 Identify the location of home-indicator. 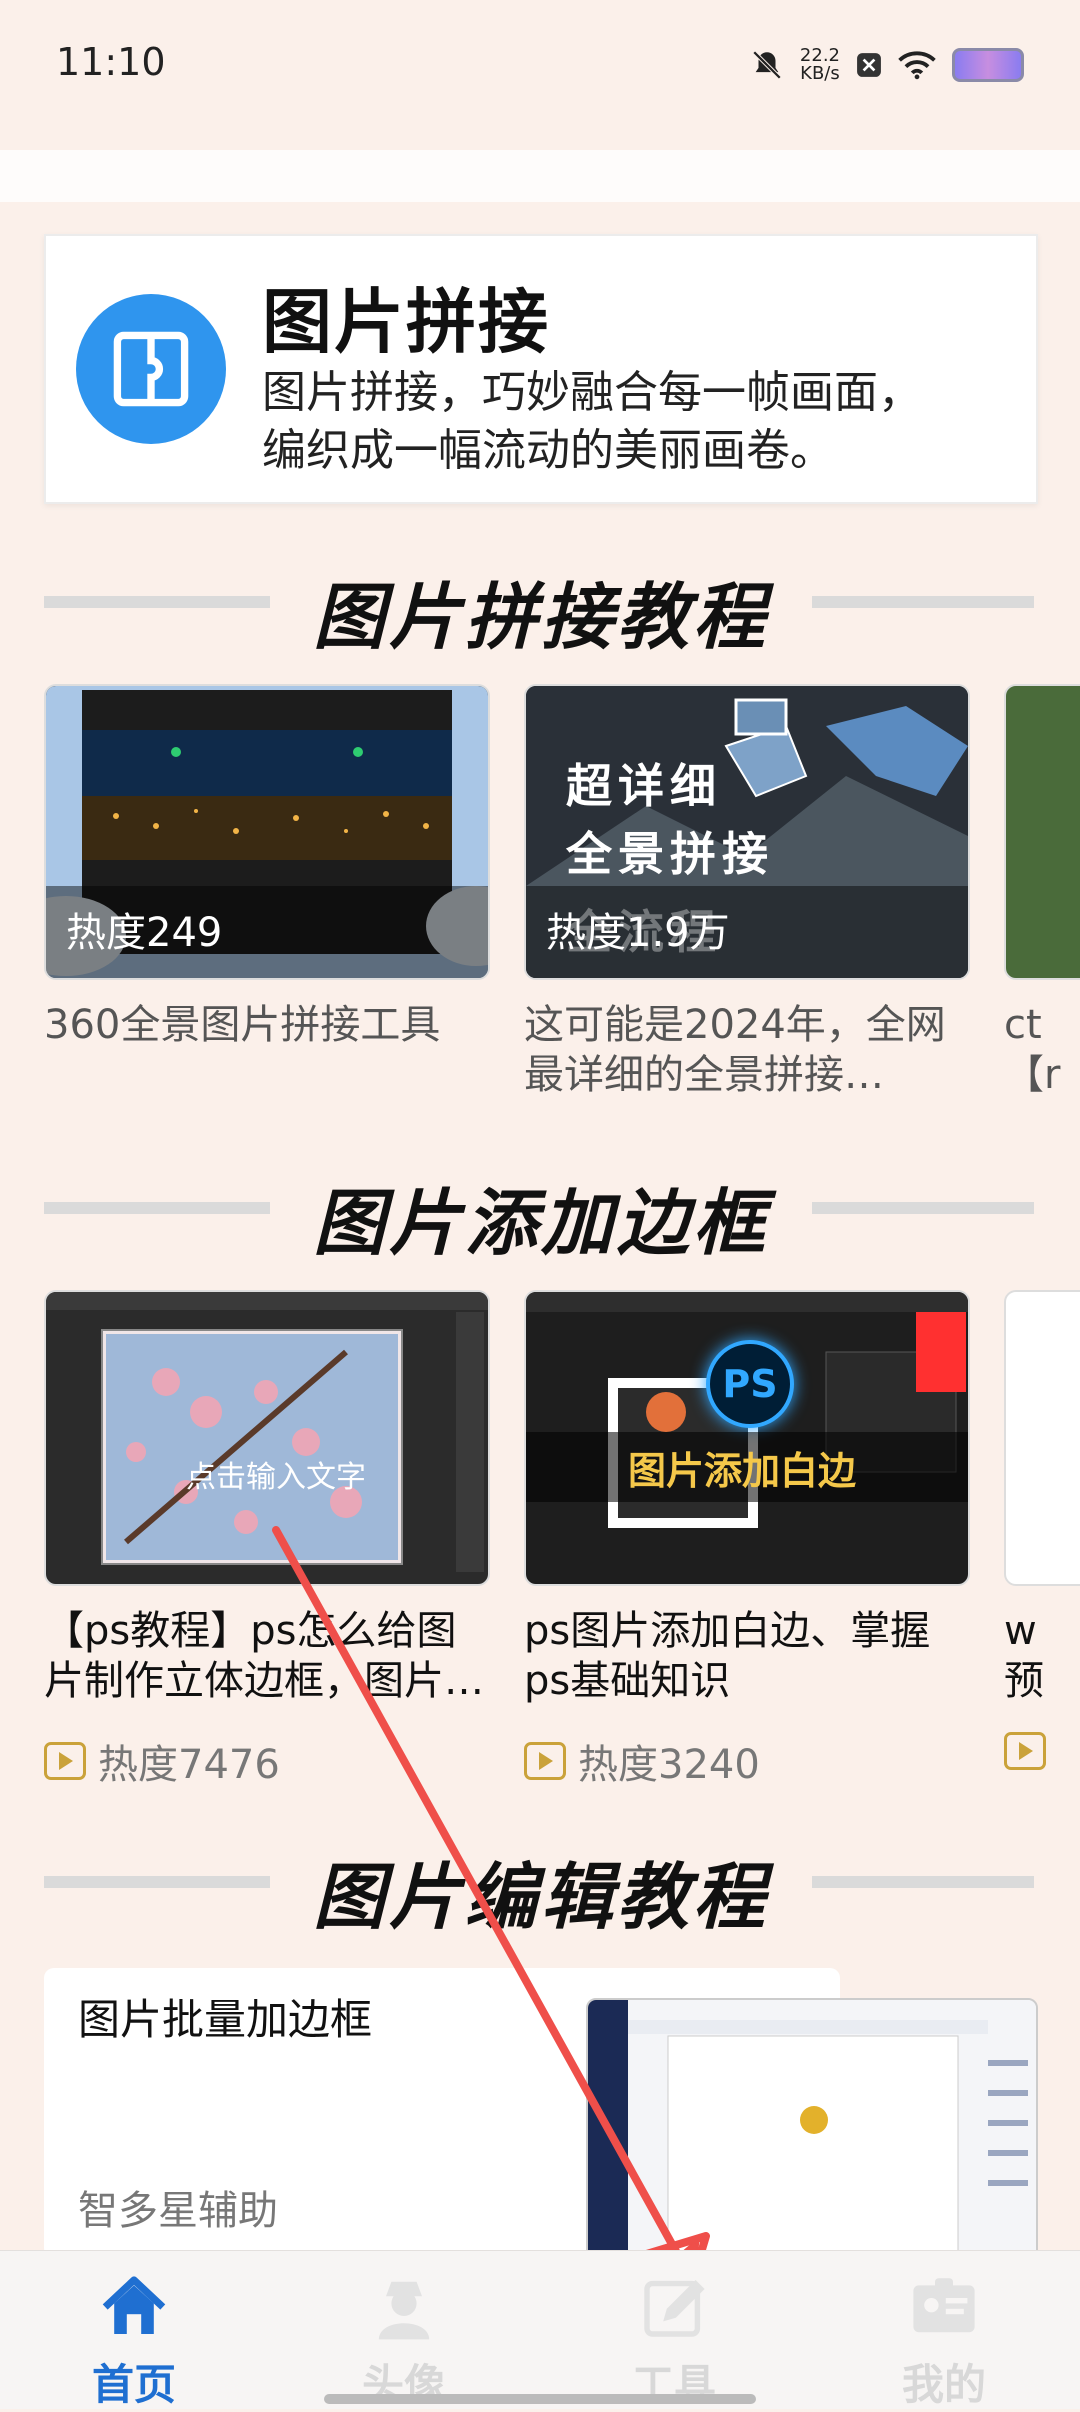
(540, 2399).